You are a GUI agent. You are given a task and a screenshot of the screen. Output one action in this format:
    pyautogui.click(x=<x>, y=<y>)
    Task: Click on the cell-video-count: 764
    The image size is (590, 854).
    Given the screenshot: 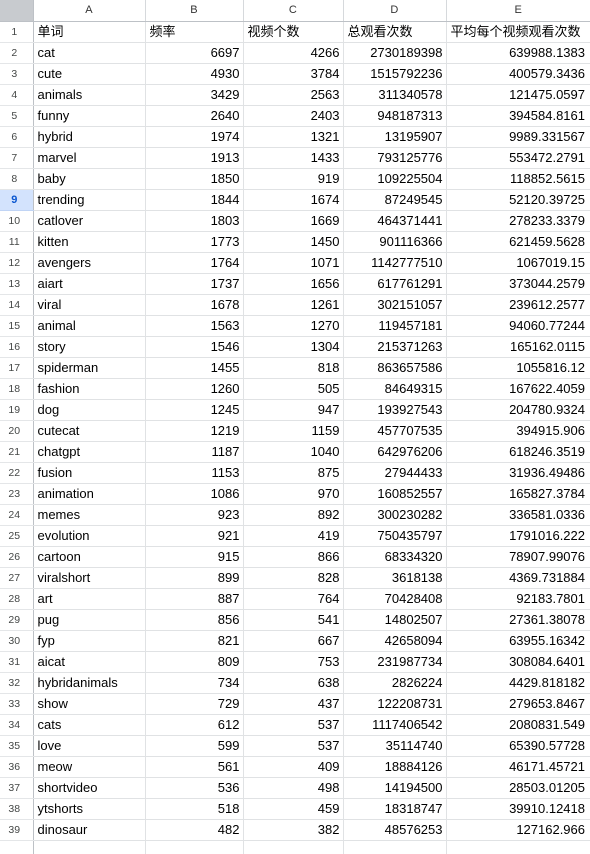 What is the action you would take?
    pyautogui.click(x=293, y=599)
    